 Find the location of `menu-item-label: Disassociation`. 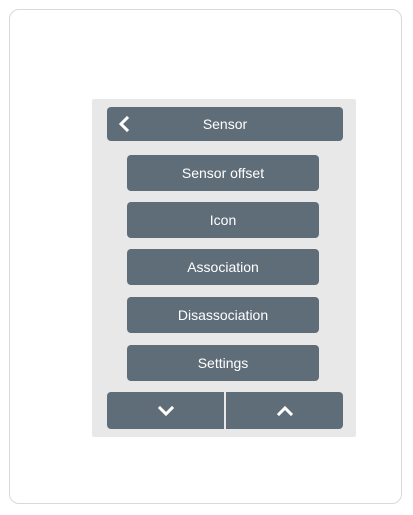

menu-item-label: Disassociation is located at coordinates (223, 315).